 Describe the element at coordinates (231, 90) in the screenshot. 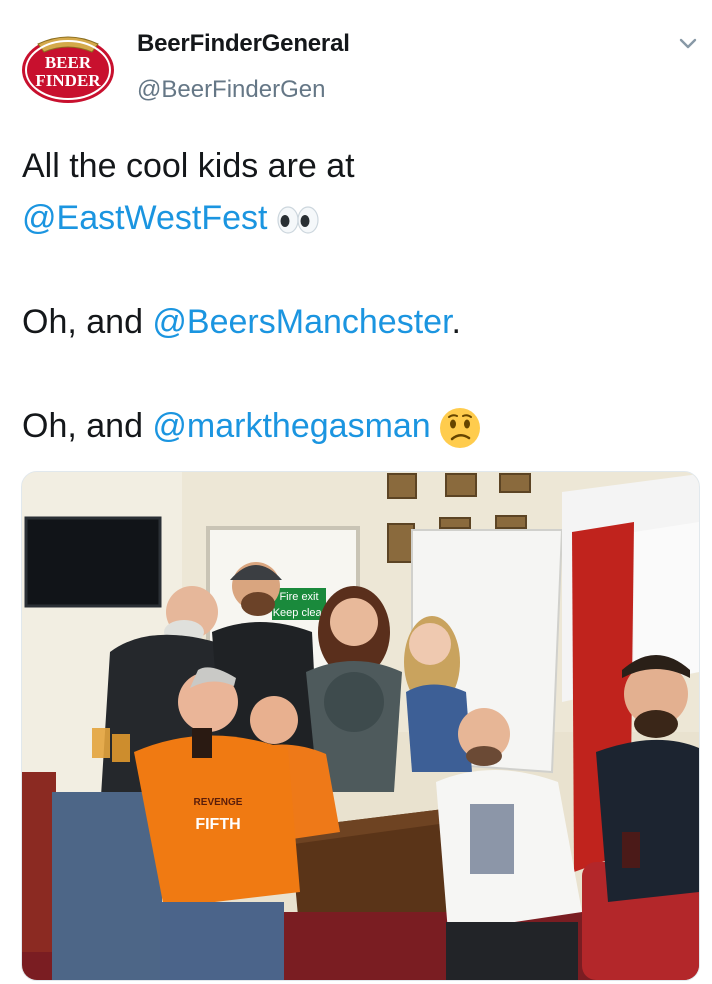

I see `user-handle: @BeerFinderGen` at that location.